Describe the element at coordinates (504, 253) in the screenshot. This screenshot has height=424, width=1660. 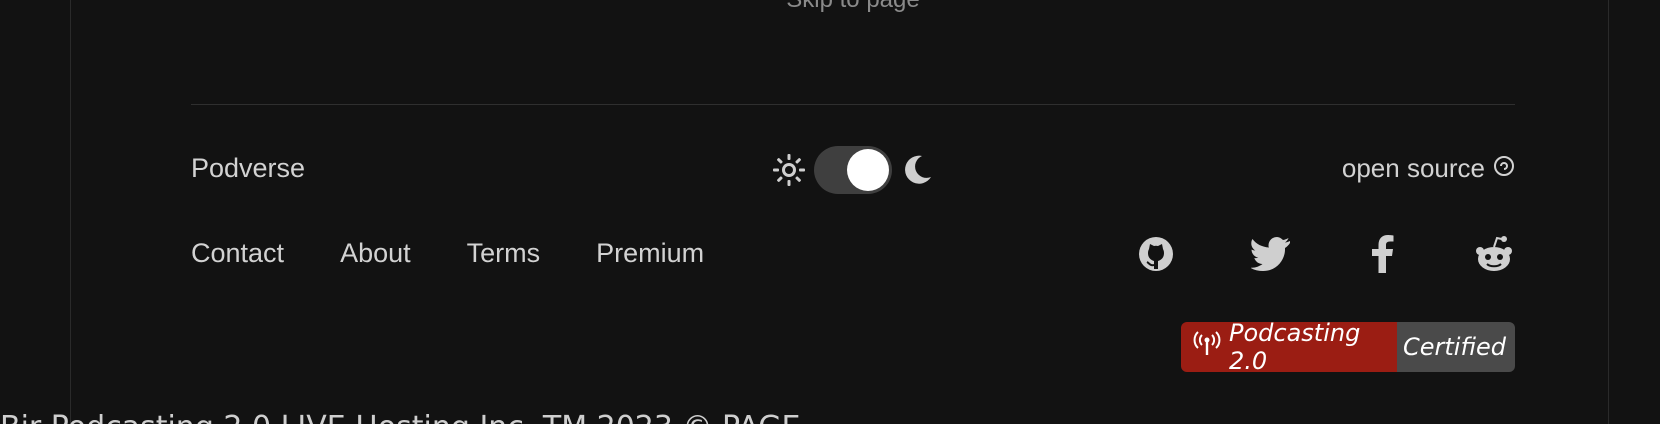
I see `footer-link-terms: Terms` at that location.